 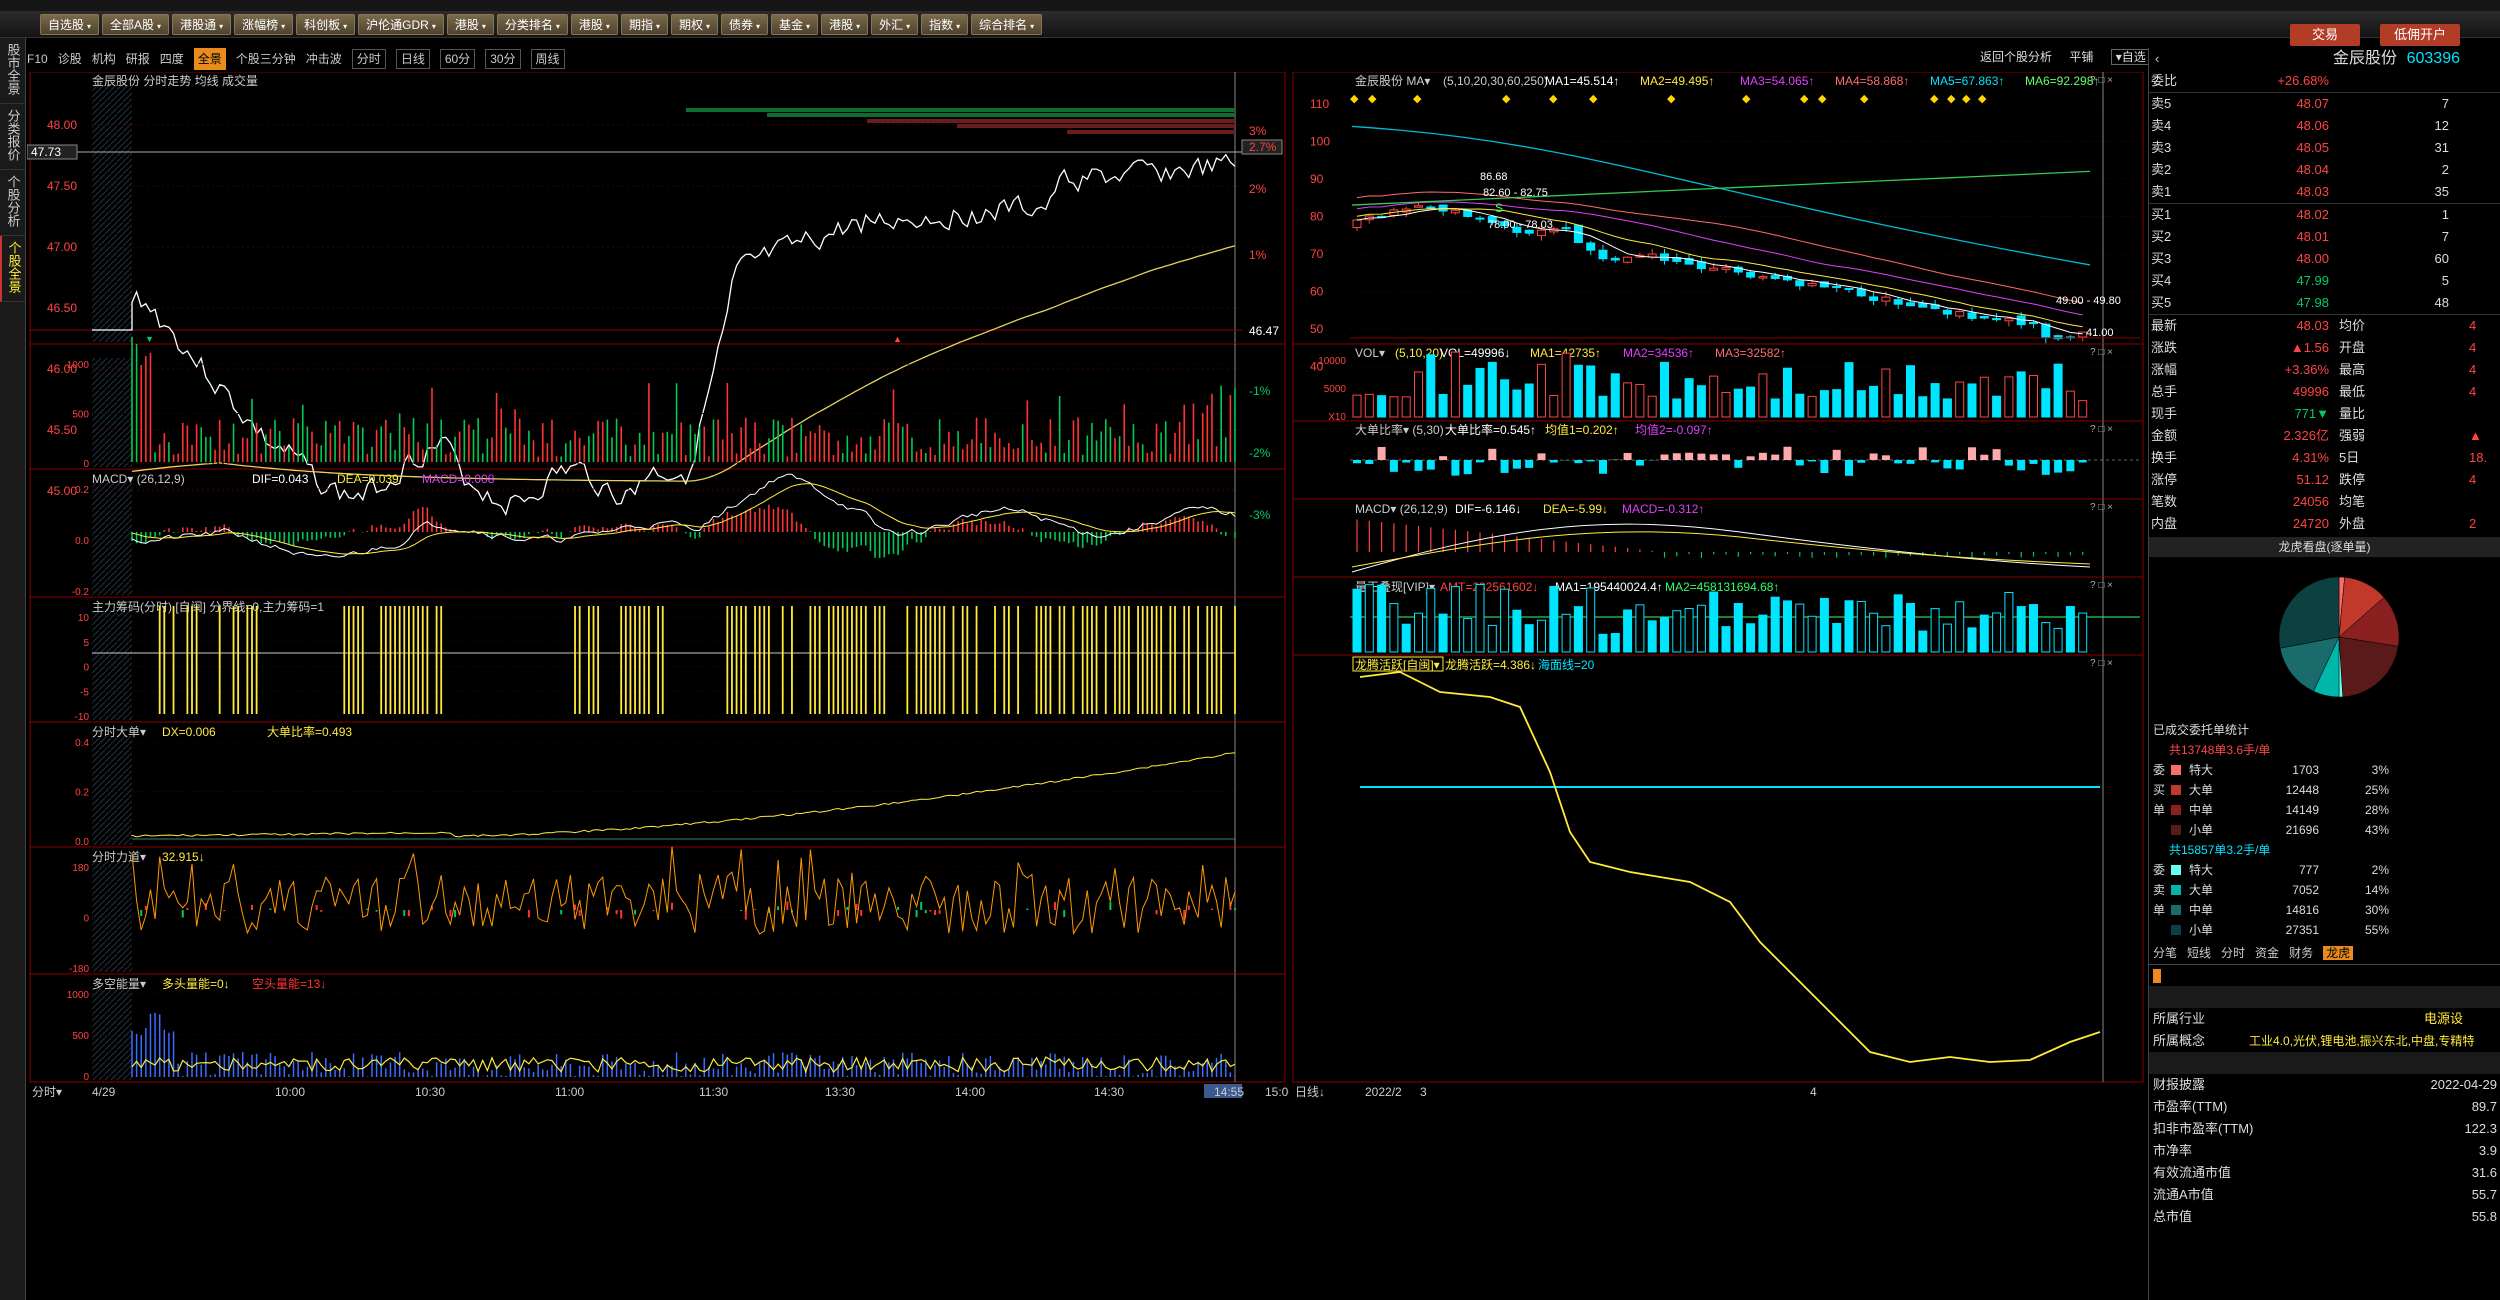 I want to click on toolbar-btn-12: 基金 ▾, so click(x=795, y=24).